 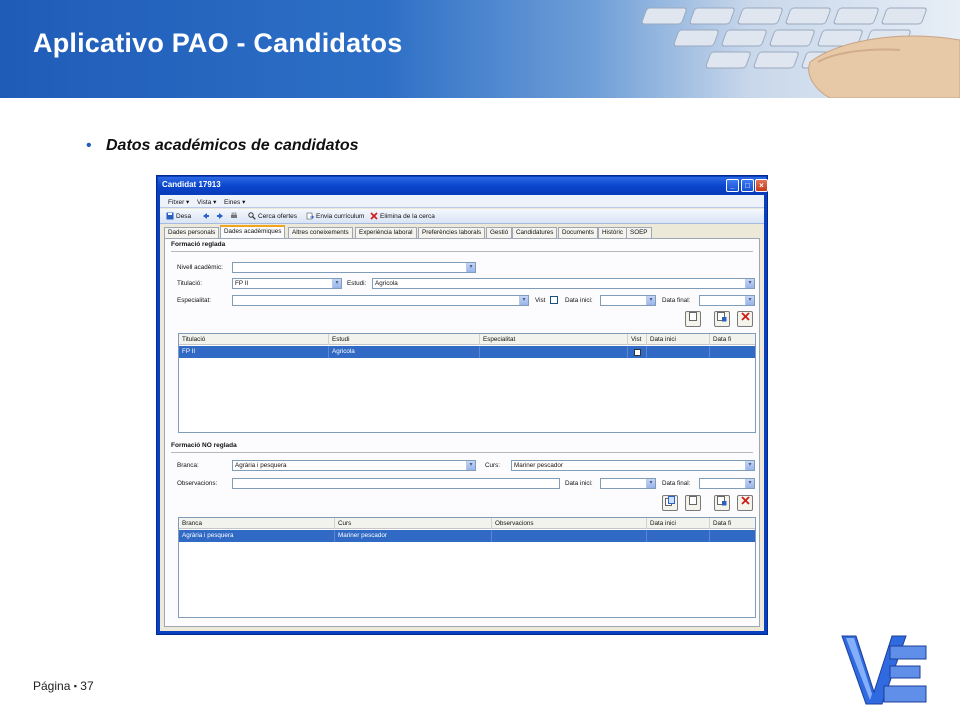 I want to click on data-inici-label: Data inici:, so click(x=579, y=300).